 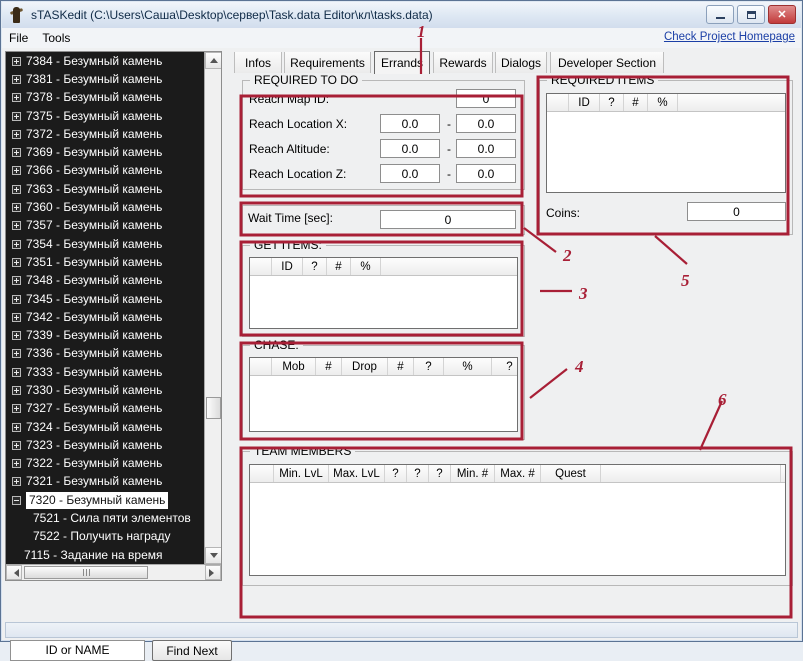 What do you see at coordinates (294, 366) in the screenshot?
I see `column-header: Mob` at bounding box center [294, 366].